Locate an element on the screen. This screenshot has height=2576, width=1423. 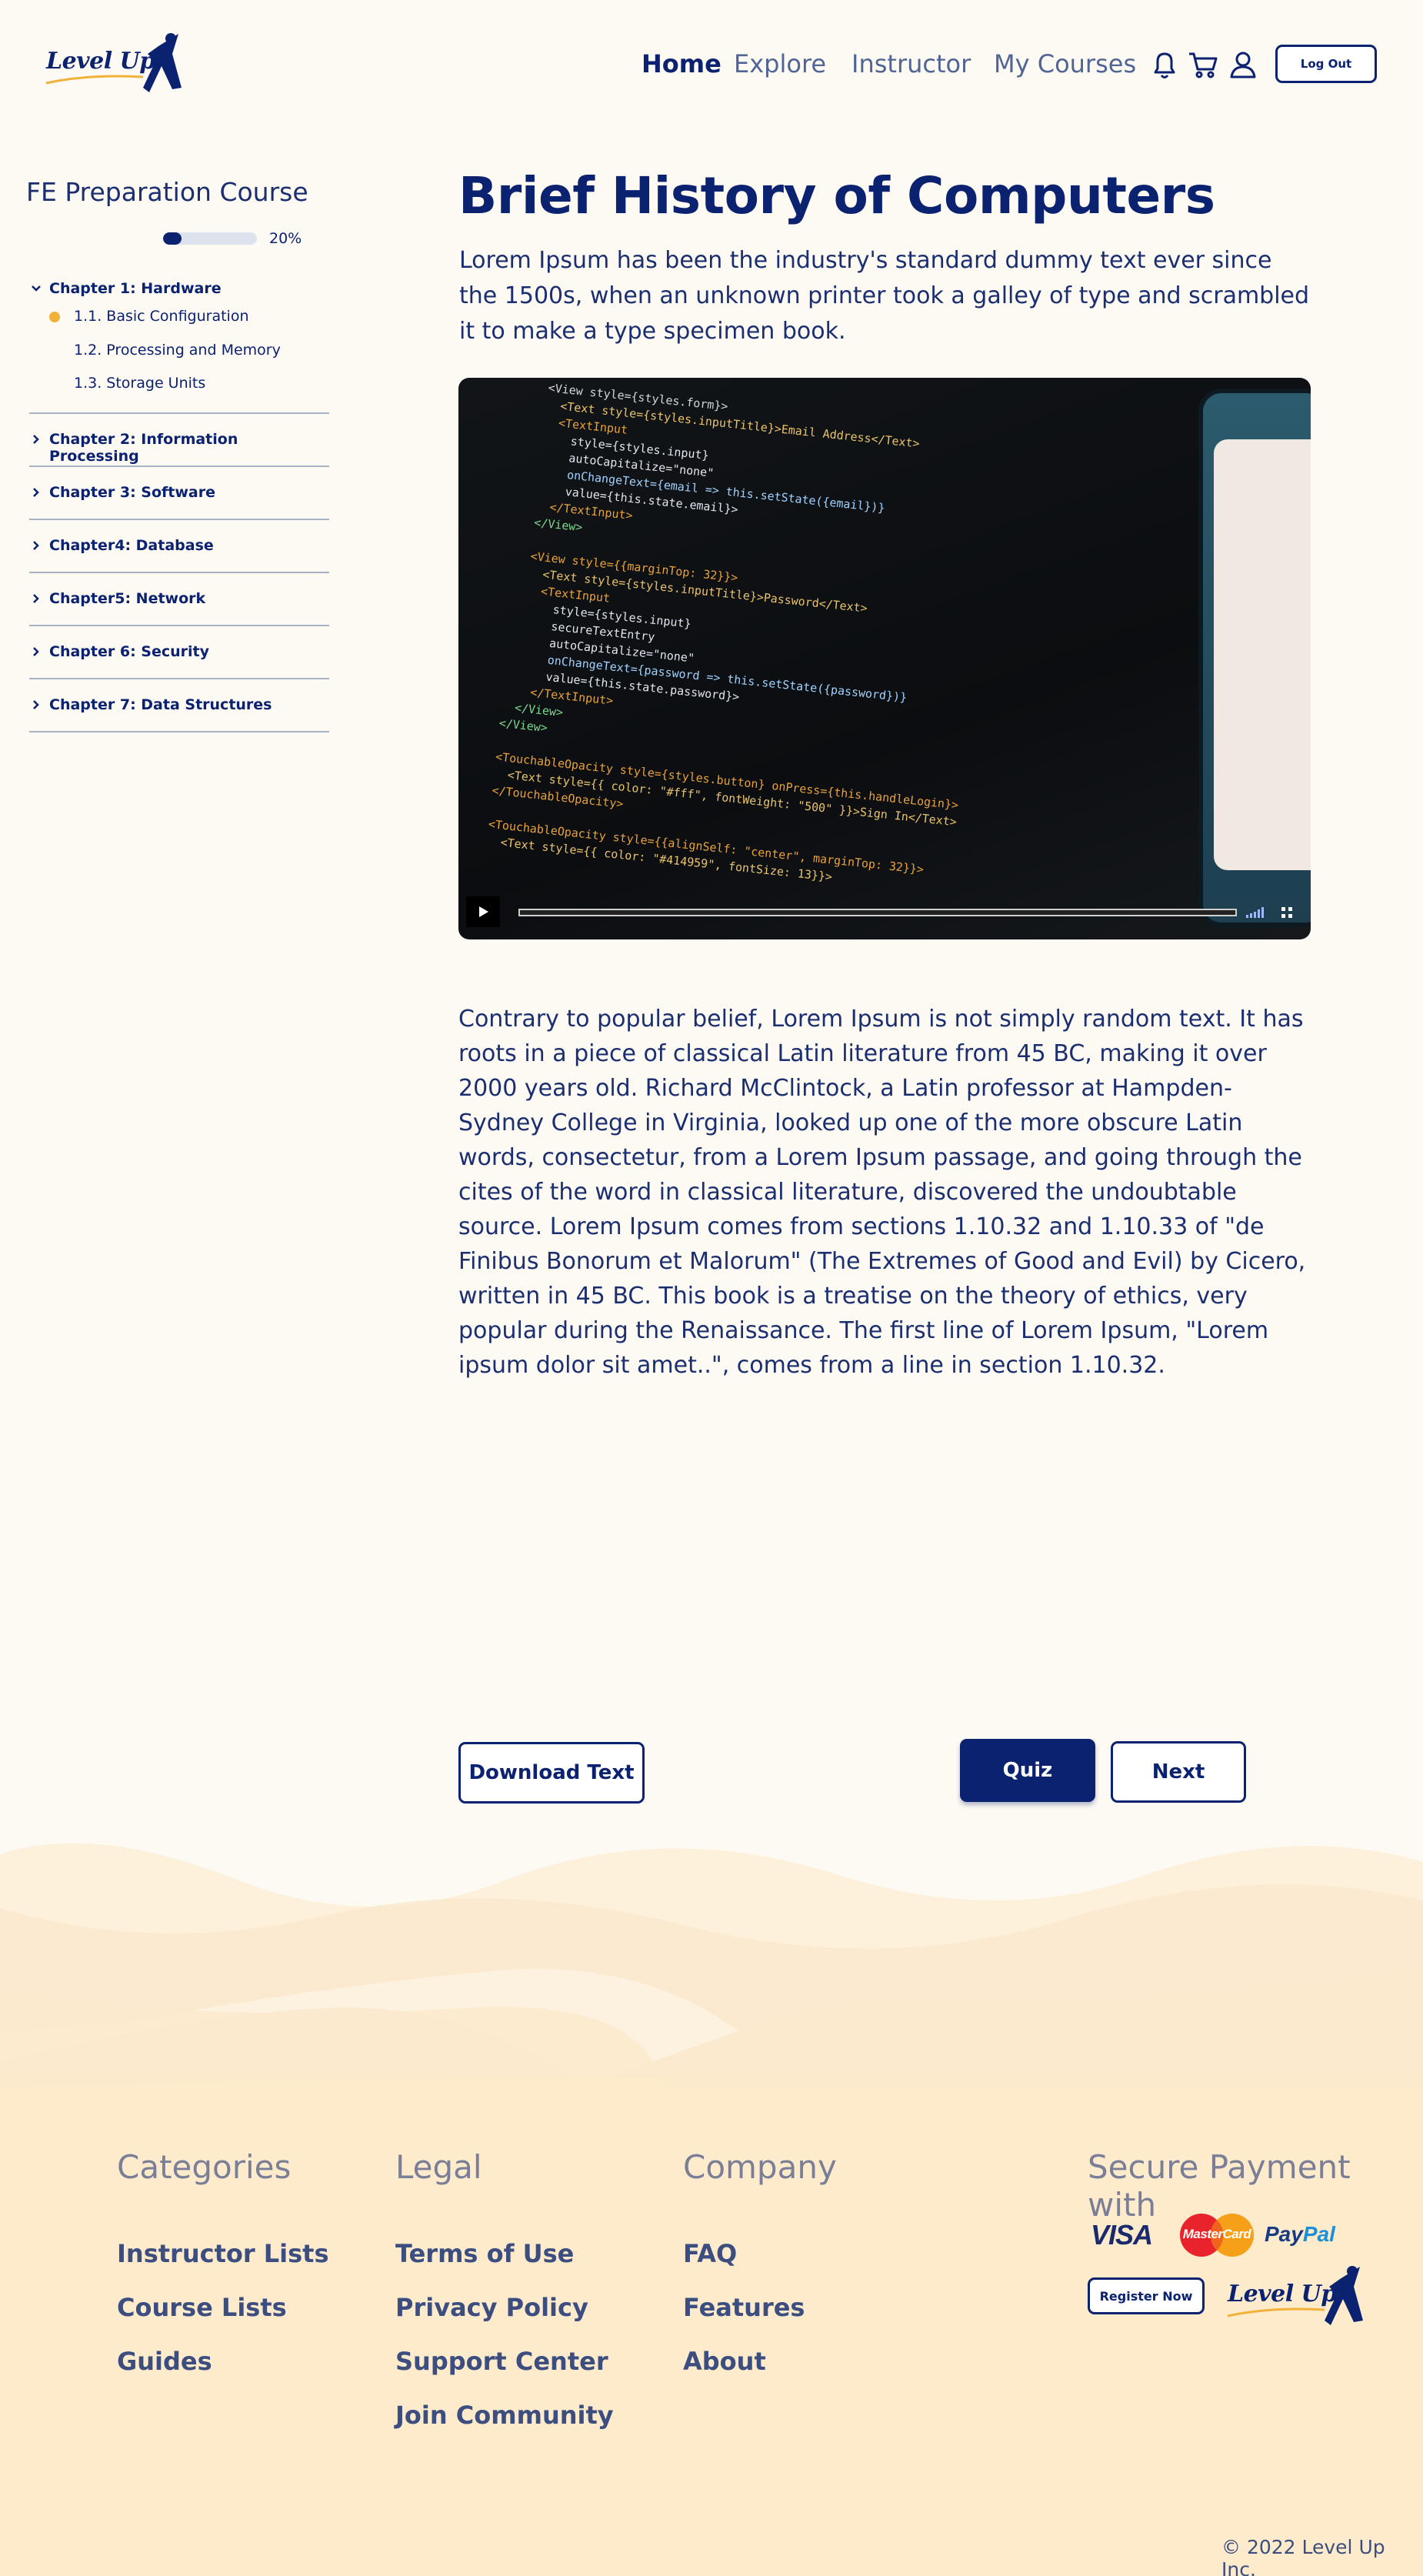
chapter-7: Chapter 7: Data Structures is located at coordinates (179, 706).